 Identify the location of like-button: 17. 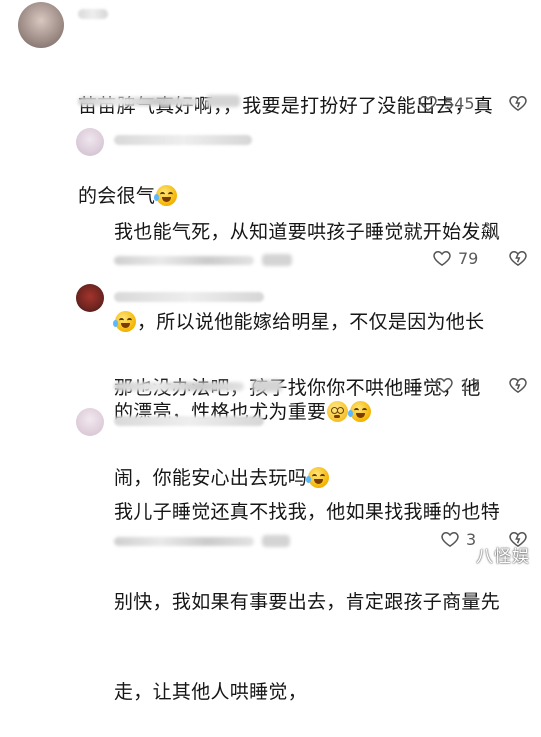
(457, 385).